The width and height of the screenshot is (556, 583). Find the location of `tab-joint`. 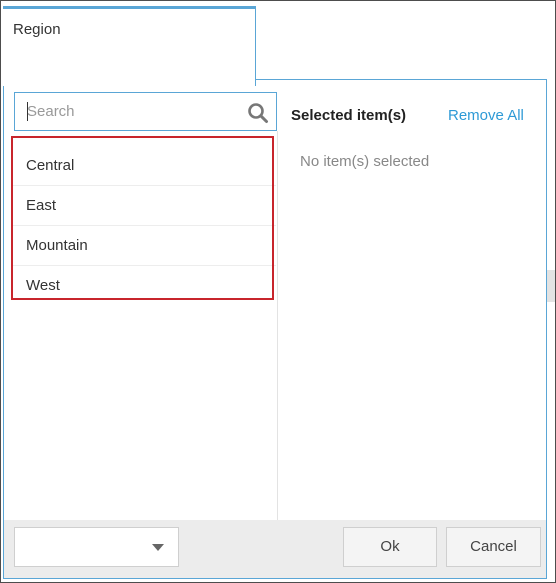

tab-joint is located at coordinates (129, 79).